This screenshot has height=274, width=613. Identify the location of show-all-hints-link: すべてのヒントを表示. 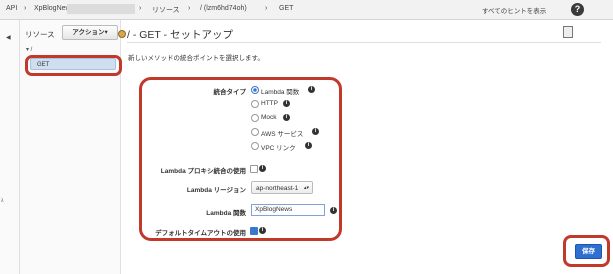
(514, 10).